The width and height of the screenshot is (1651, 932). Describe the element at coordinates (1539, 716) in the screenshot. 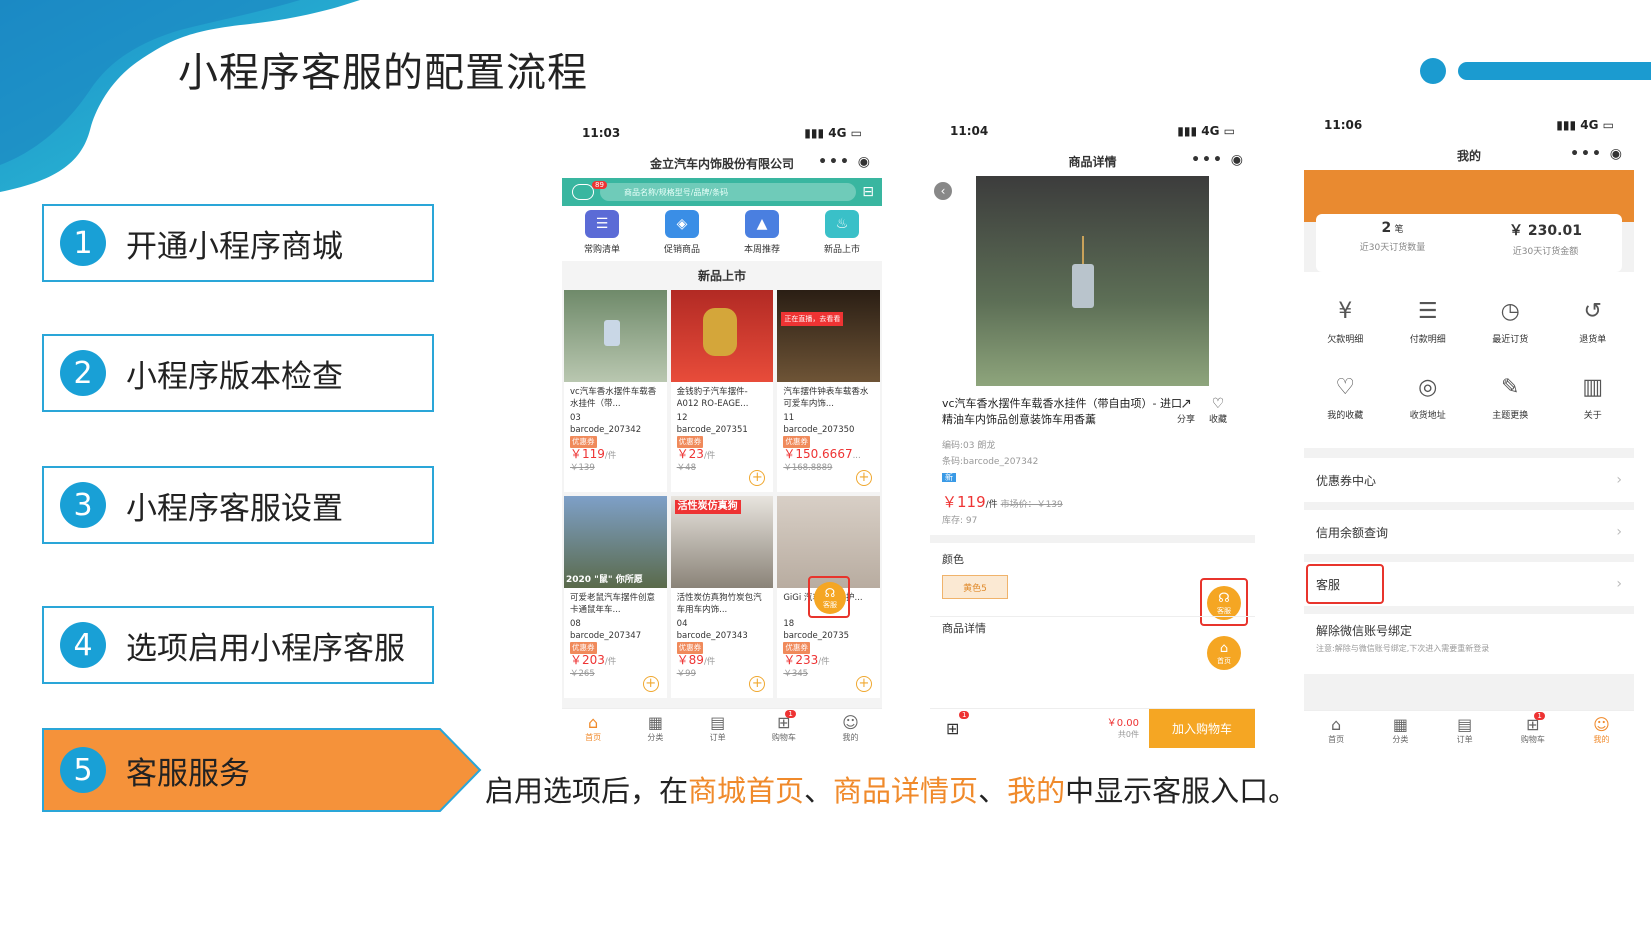

I see `cart-badge: 1` at that location.